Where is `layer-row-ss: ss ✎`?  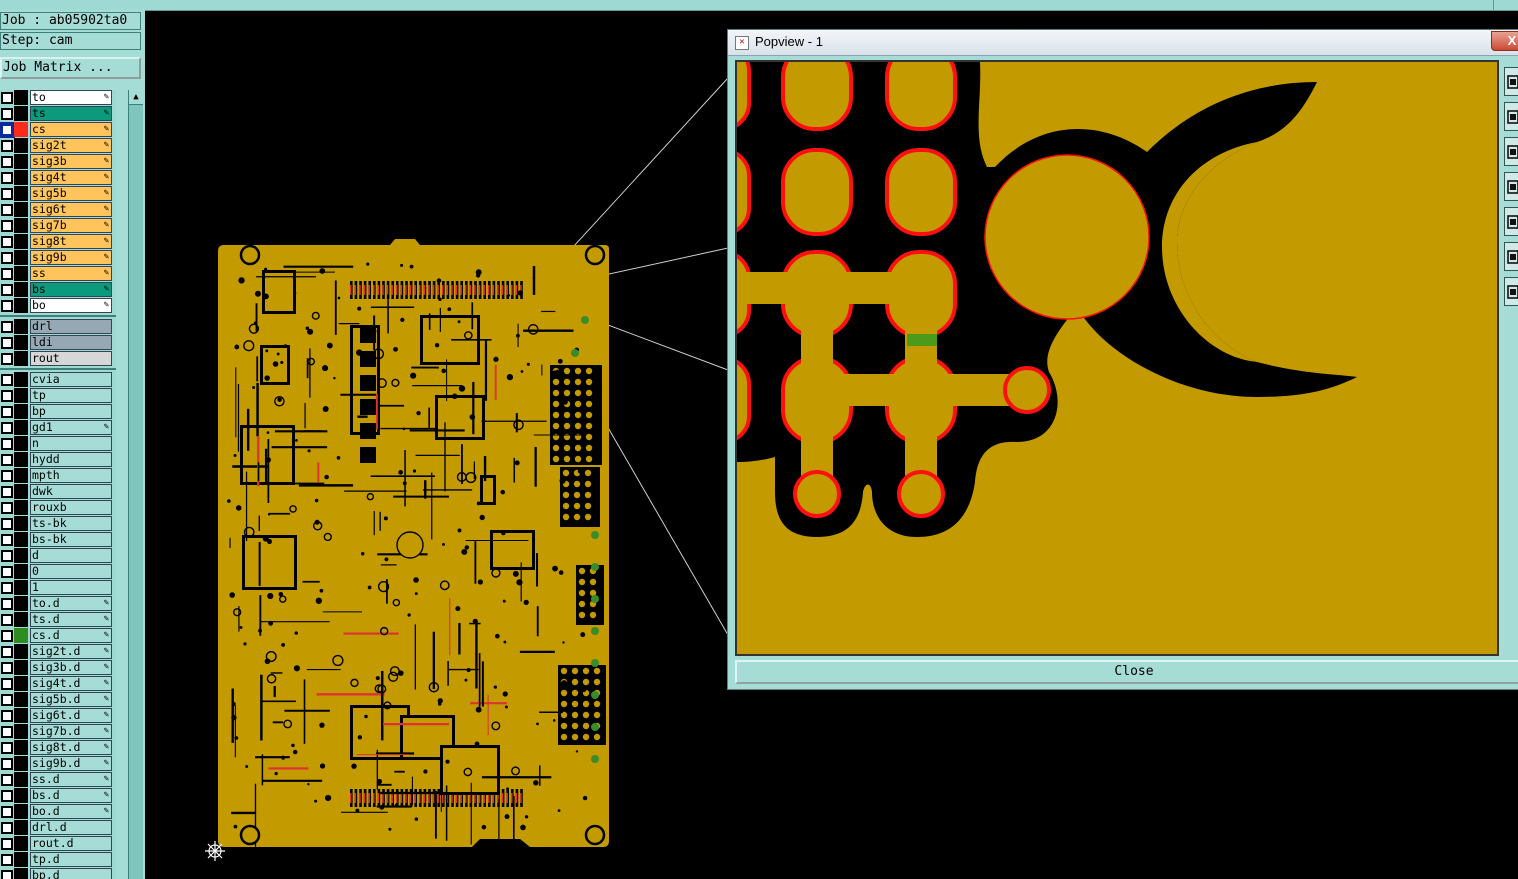
layer-row-ss: ss ✎ is located at coordinates (58, 273).